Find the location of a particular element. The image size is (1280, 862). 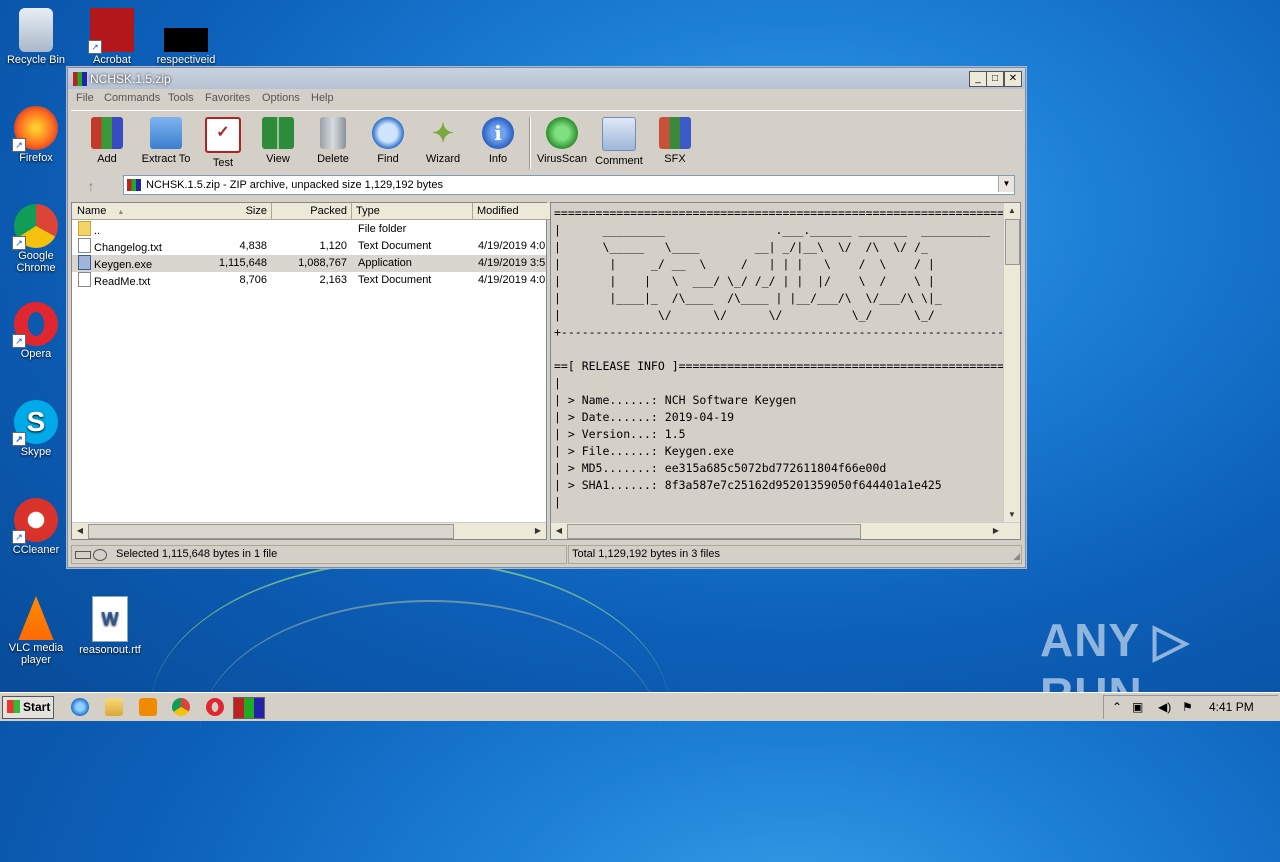

text-file-icon is located at coordinates (84, 279).